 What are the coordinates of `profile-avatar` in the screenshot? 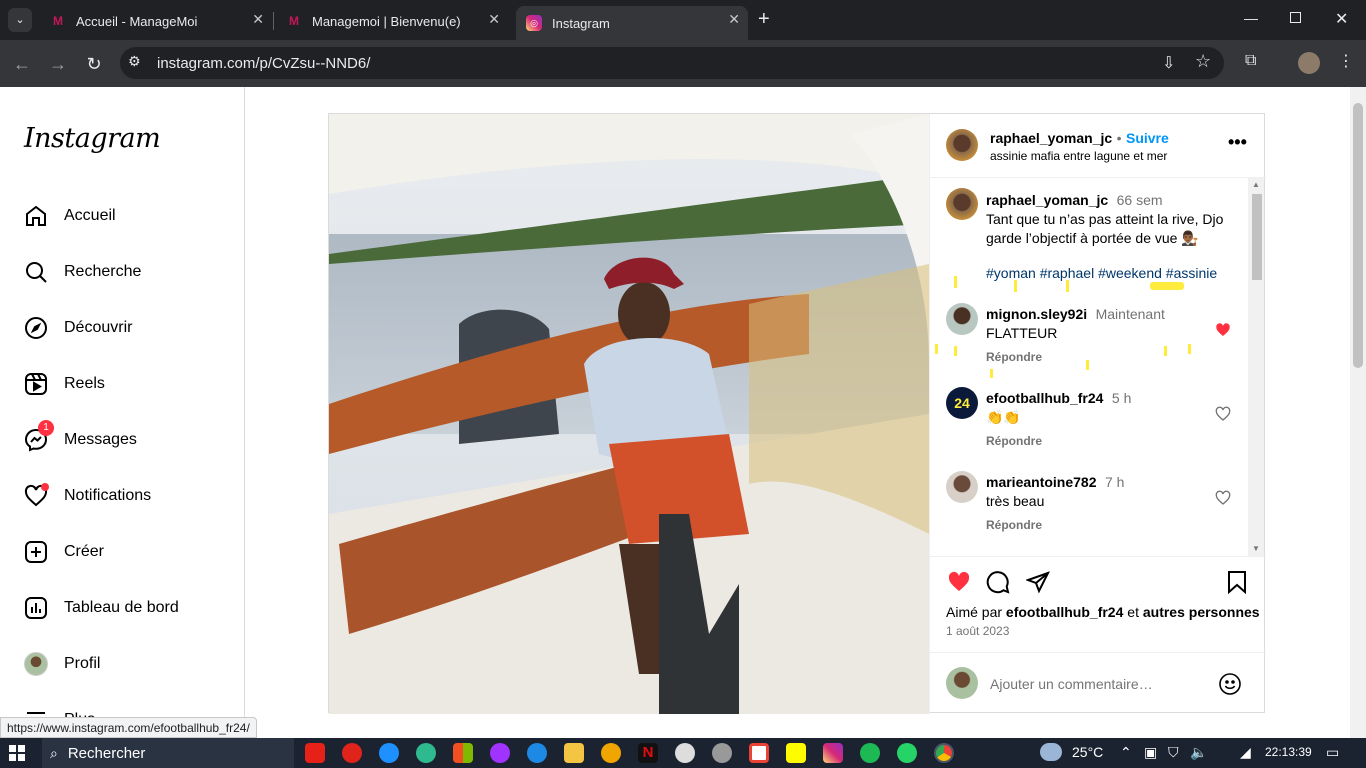 It's located at (1309, 63).